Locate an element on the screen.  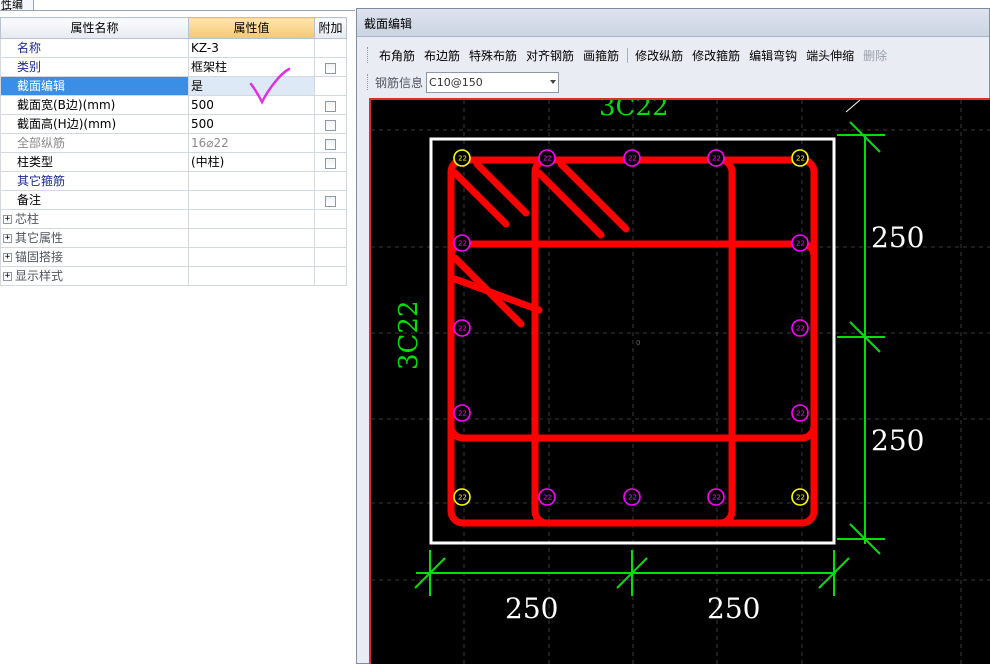
bottom-dimension is located at coordinates (632, 573).